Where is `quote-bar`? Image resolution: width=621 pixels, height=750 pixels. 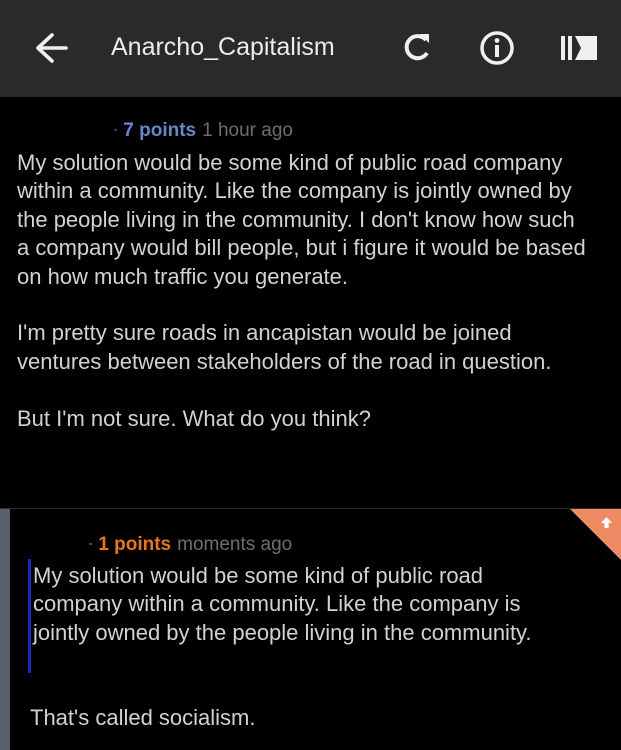
quote-bar is located at coordinates (29, 616).